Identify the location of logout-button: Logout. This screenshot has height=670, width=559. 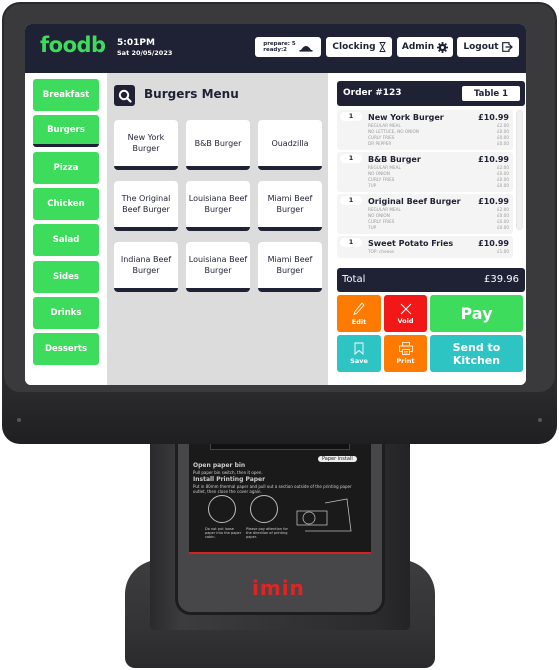
(488, 47).